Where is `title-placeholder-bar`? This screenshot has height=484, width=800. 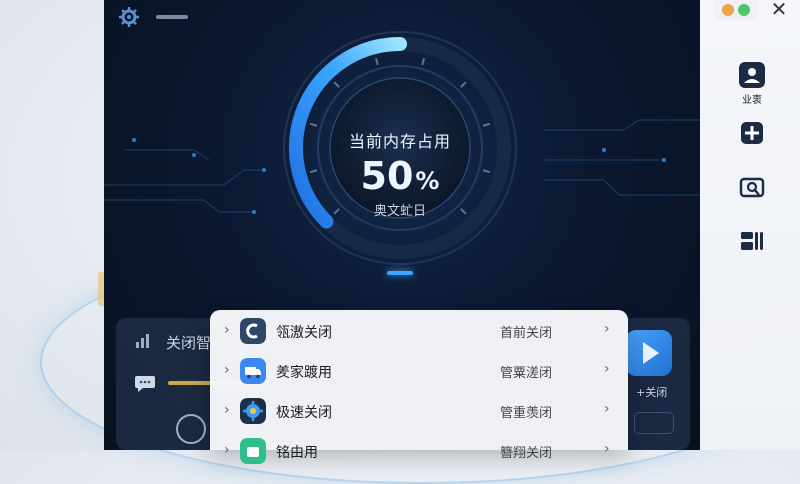
title-placeholder-bar is located at coordinates (172, 17).